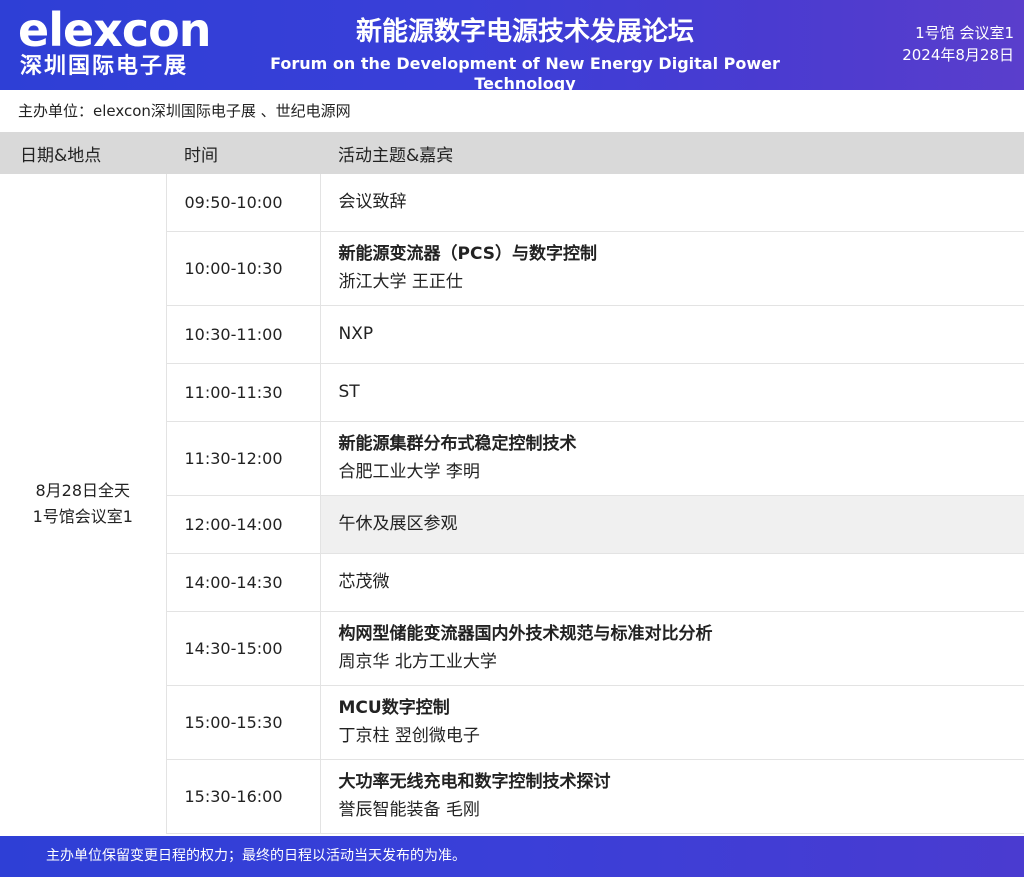  I want to click on session-title: 芯茂微, so click(364, 582).